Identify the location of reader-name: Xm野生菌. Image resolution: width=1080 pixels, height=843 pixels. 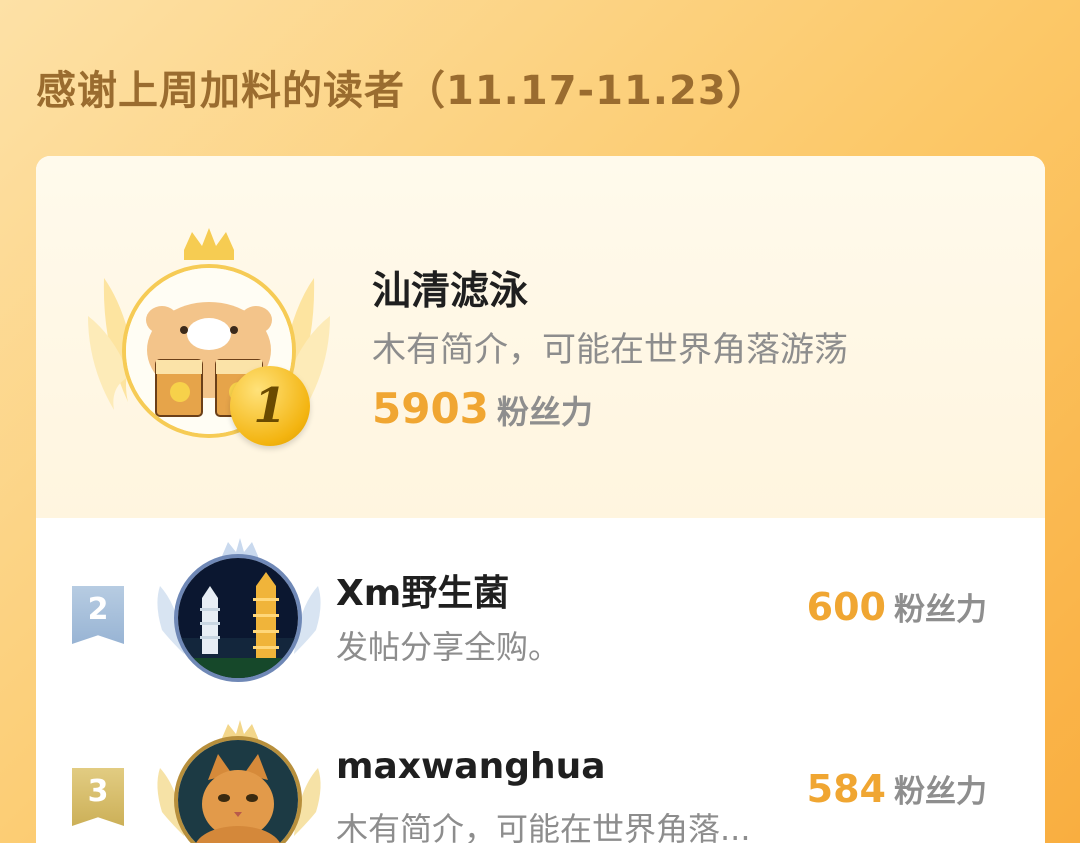
(422, 590).